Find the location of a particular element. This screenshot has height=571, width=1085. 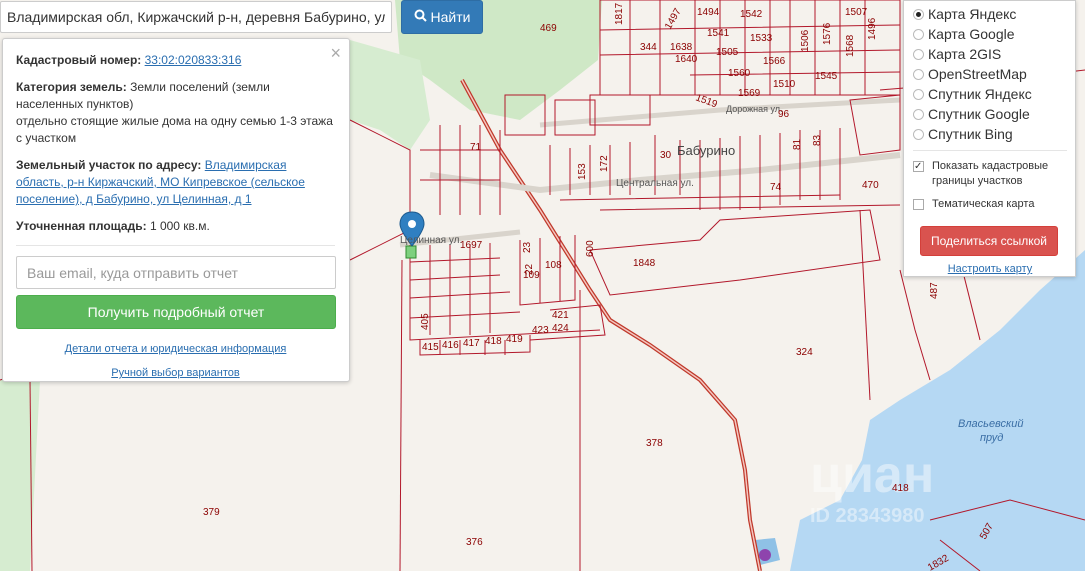

parcel-label: 487 is located at coordinates (934, 290).